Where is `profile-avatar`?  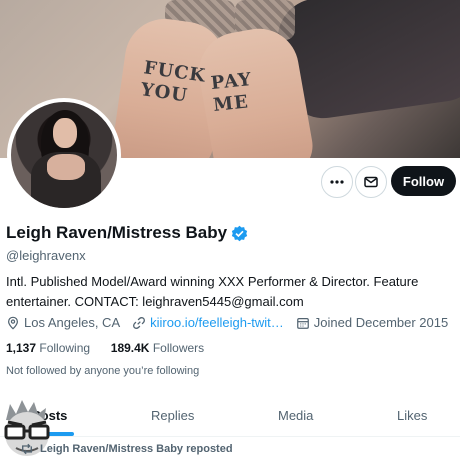
profile-avatar is located at coordinates (64, 155).